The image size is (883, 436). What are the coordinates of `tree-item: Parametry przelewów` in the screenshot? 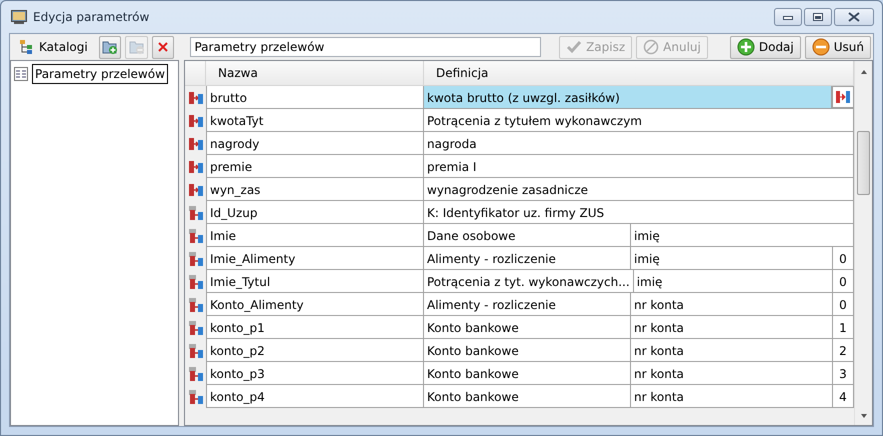 It's located at (100, 74).